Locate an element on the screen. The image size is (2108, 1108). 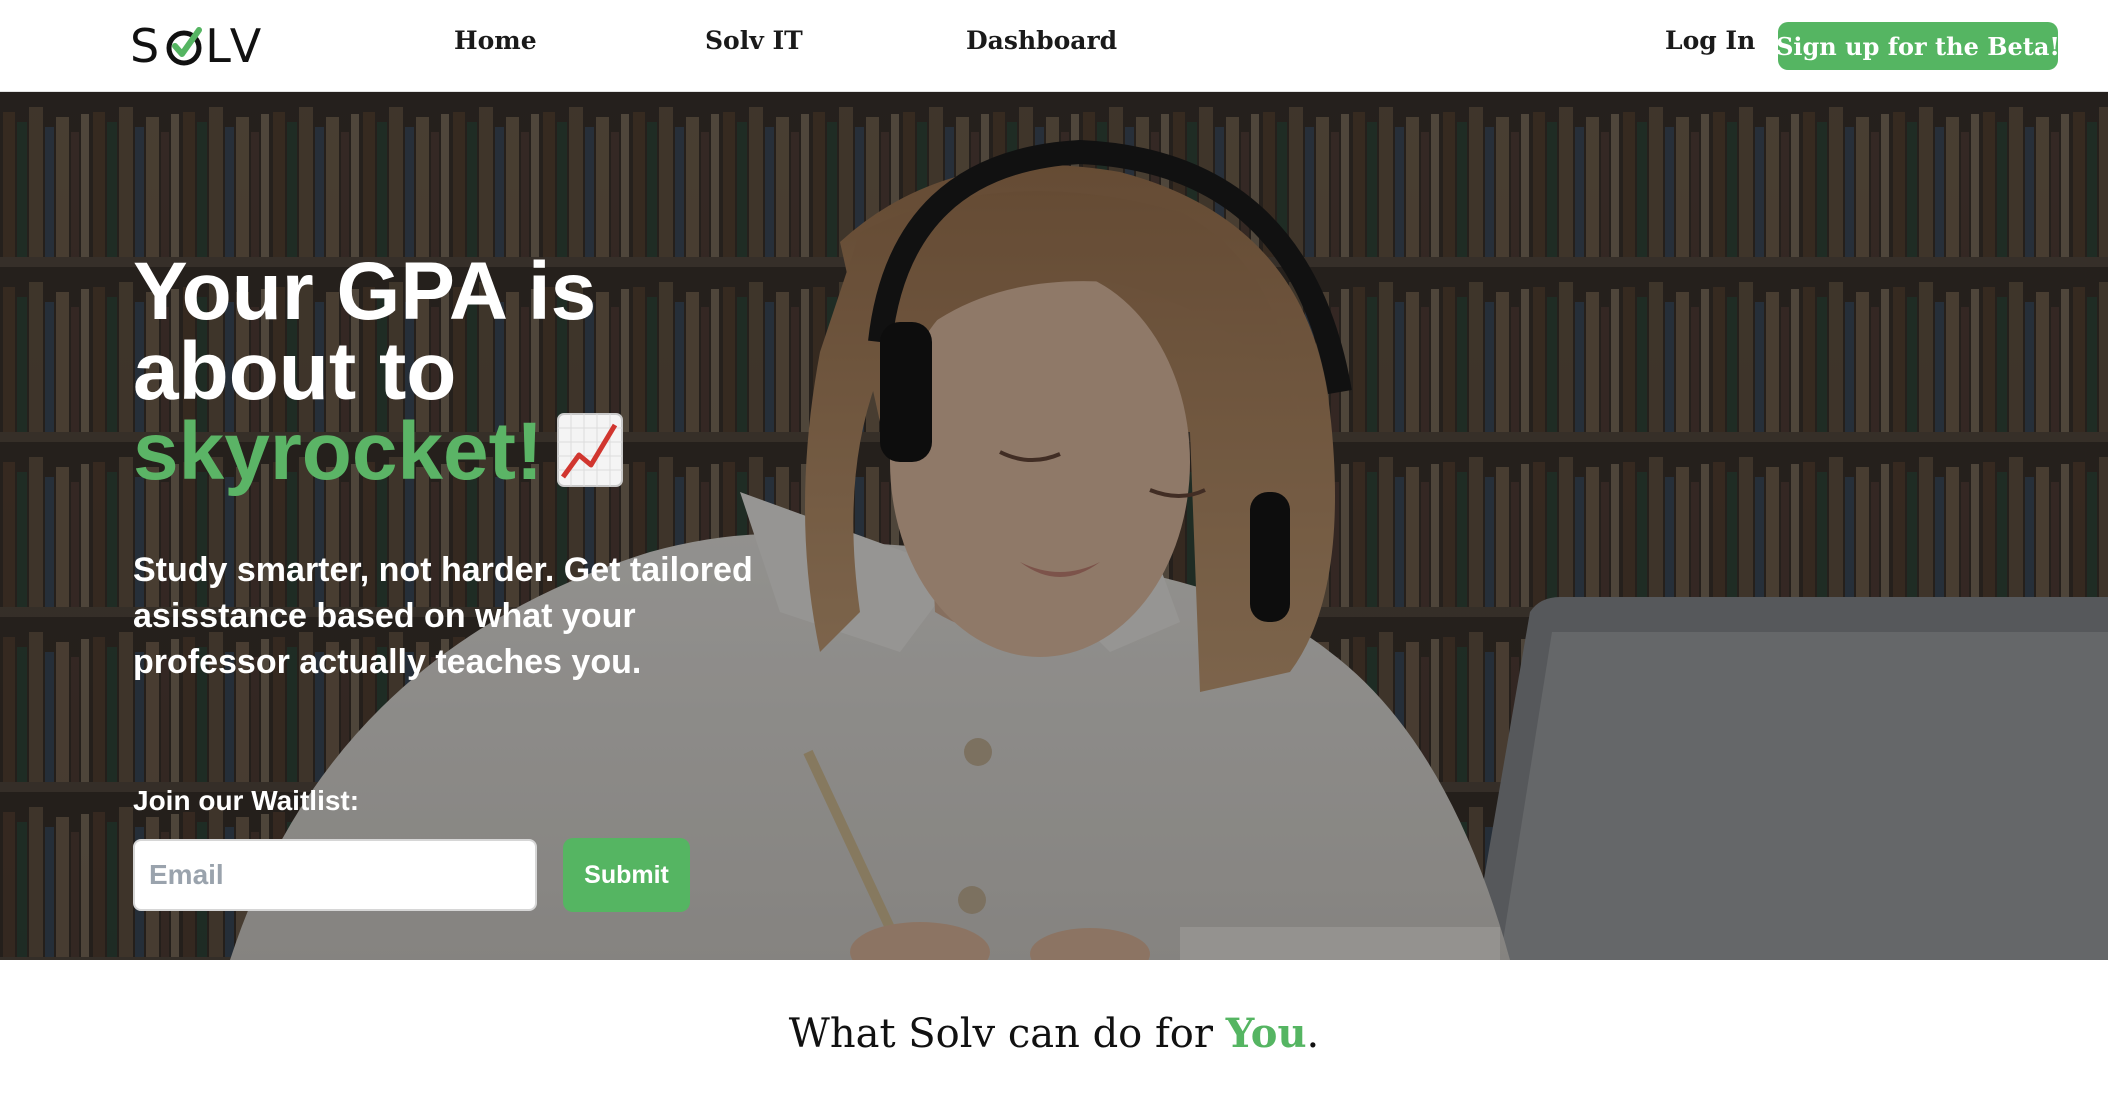
logo-check-o-icon is located at coordinates (184, 46).